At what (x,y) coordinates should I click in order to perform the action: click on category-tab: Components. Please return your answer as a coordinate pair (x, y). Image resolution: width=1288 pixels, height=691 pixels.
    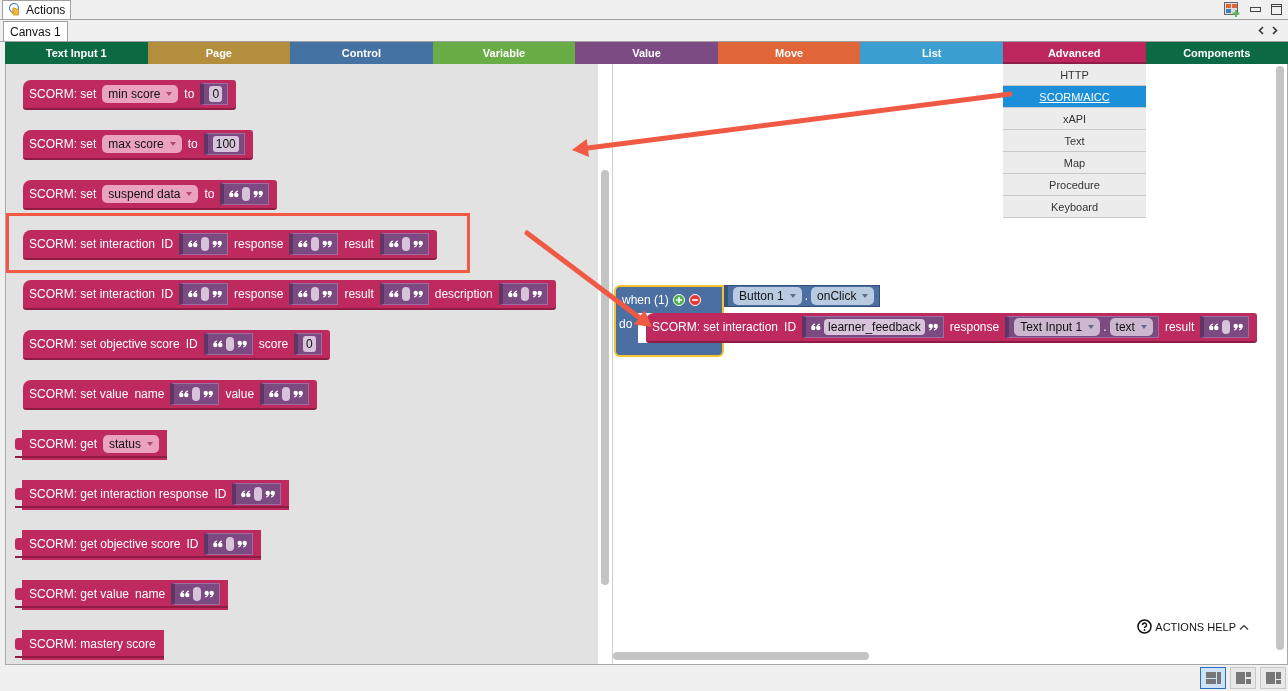
    Looking at the image, I should click on (1216, 53).